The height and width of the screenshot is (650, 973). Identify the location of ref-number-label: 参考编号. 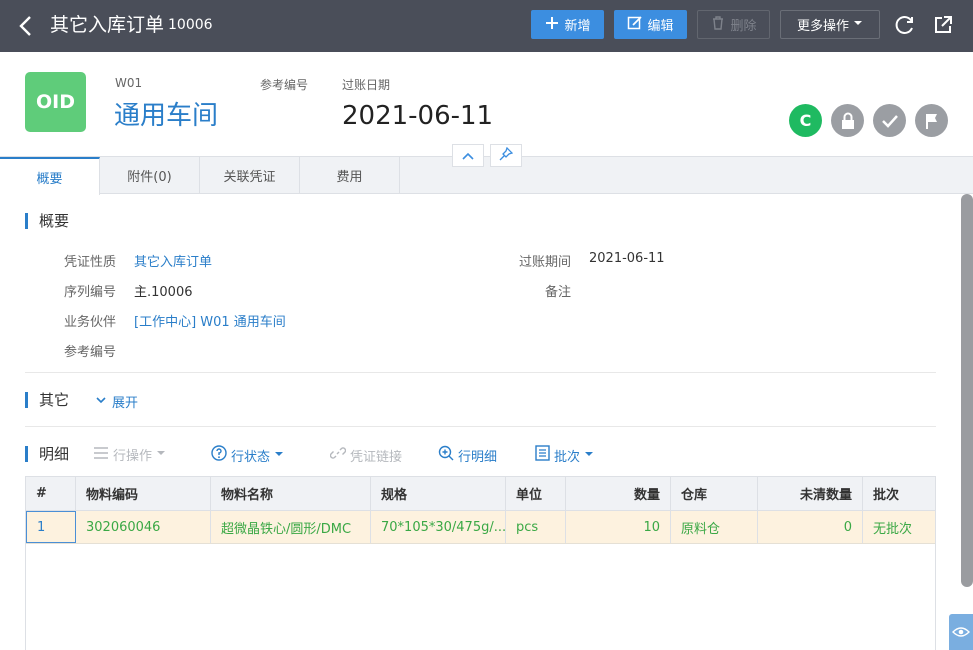
(284, 85).